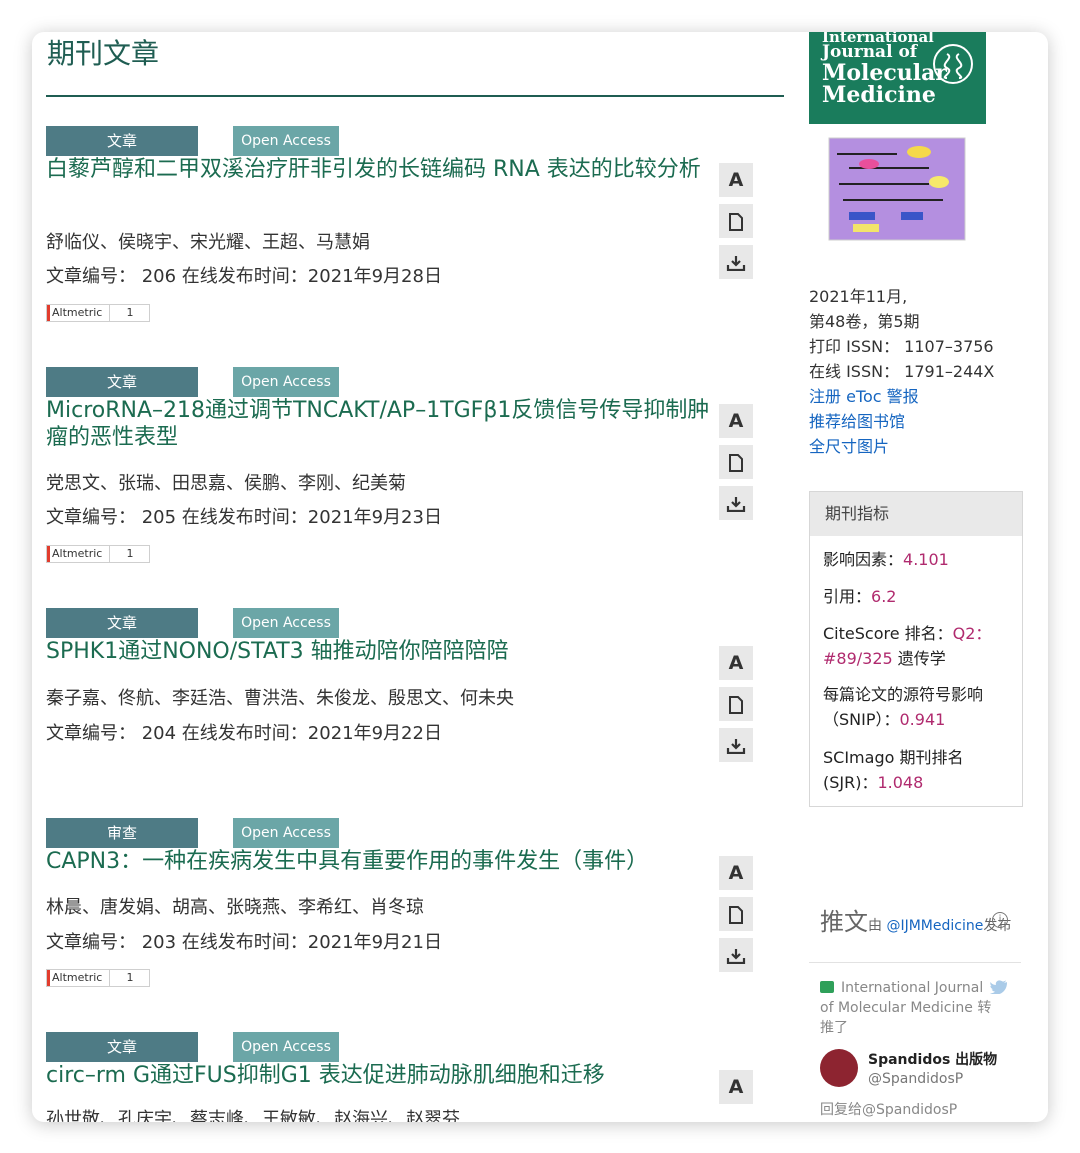  What do you see at coordinates (864, 395) in the screenshot?
I see `etoc-alert-link: 注册 eToc 警报` at bounding box center [864, 395].